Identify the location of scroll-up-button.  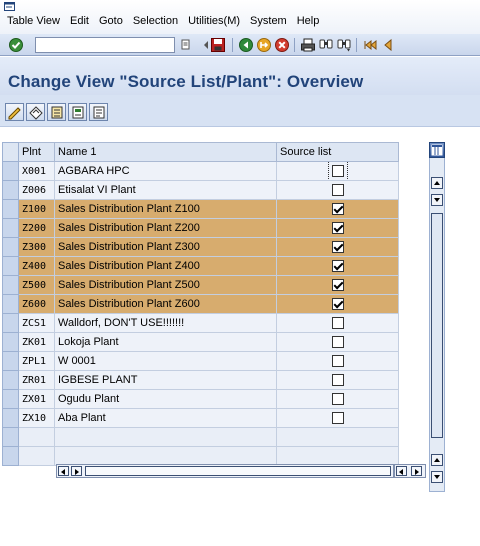
(437, 183).